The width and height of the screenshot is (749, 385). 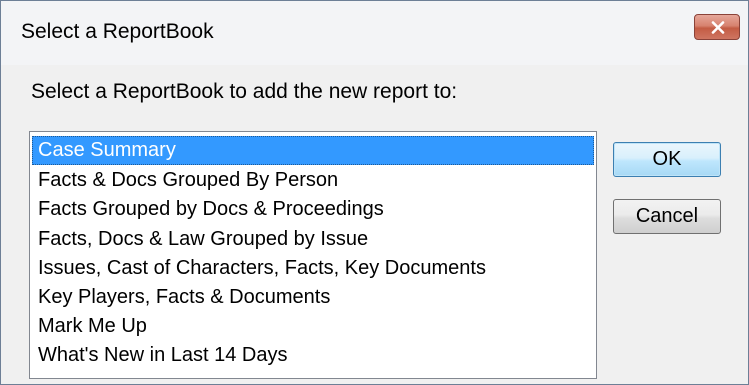 I want to click on window-title: Select a ReportBook, so click(x=117, y=31).